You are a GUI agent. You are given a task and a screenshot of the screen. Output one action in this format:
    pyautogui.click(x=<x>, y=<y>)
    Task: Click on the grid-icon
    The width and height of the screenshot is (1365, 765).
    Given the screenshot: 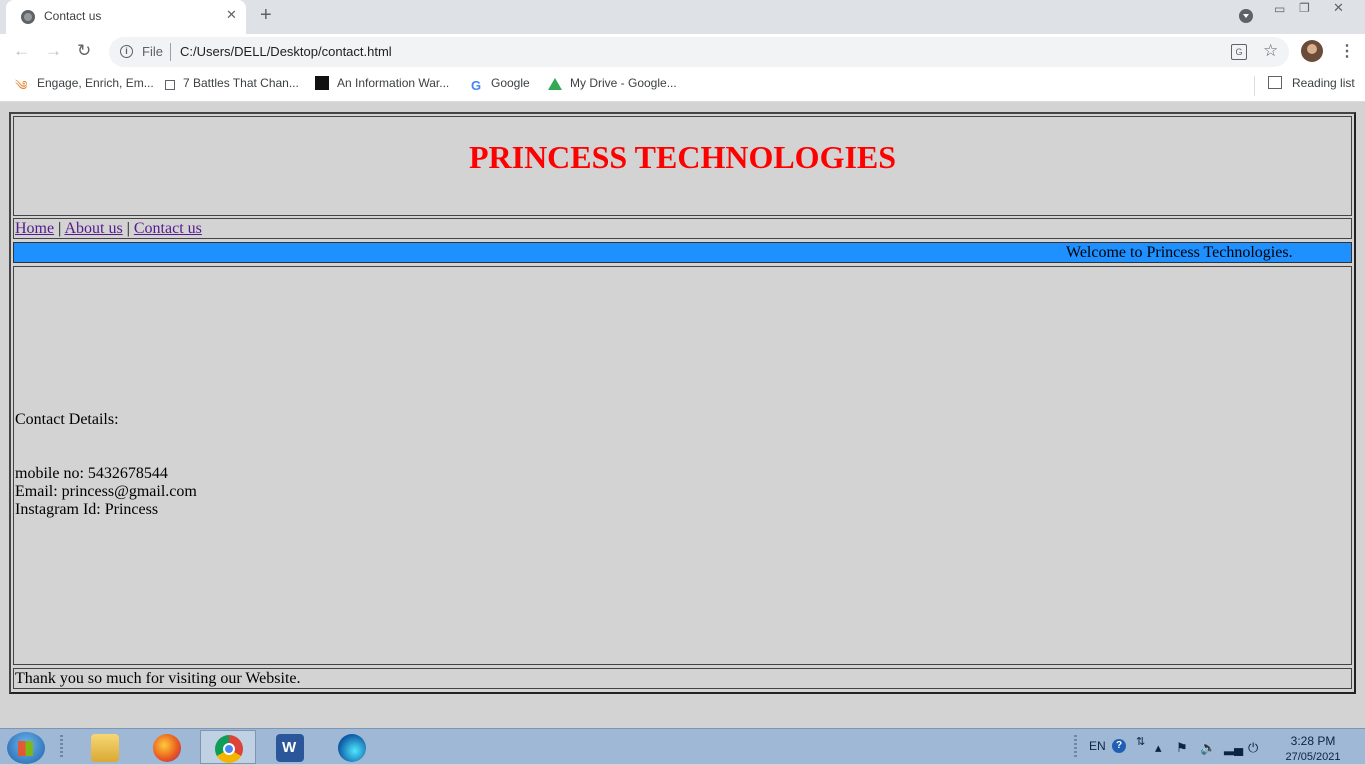 What is the action you would take?
    pyautogui.click(x=170, y=85)
    